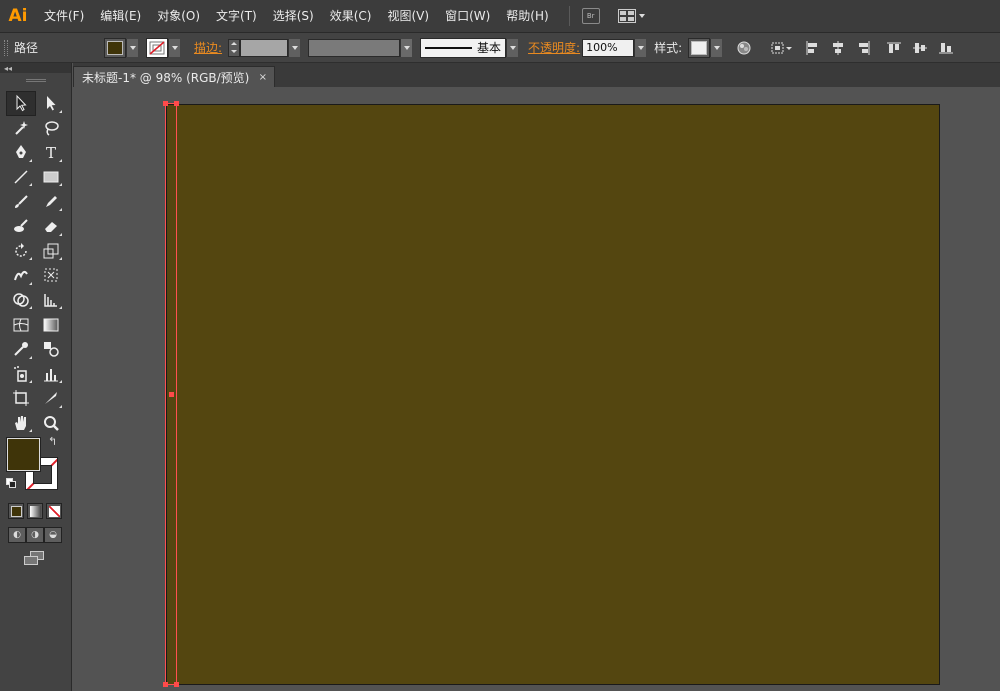 This screenshot has height=691, width=1000. What do you see at coordinates (52, 441) in the screenshot?
I see `swap-fill-stroke-icon: ↰` at bounding box center [52, 441].